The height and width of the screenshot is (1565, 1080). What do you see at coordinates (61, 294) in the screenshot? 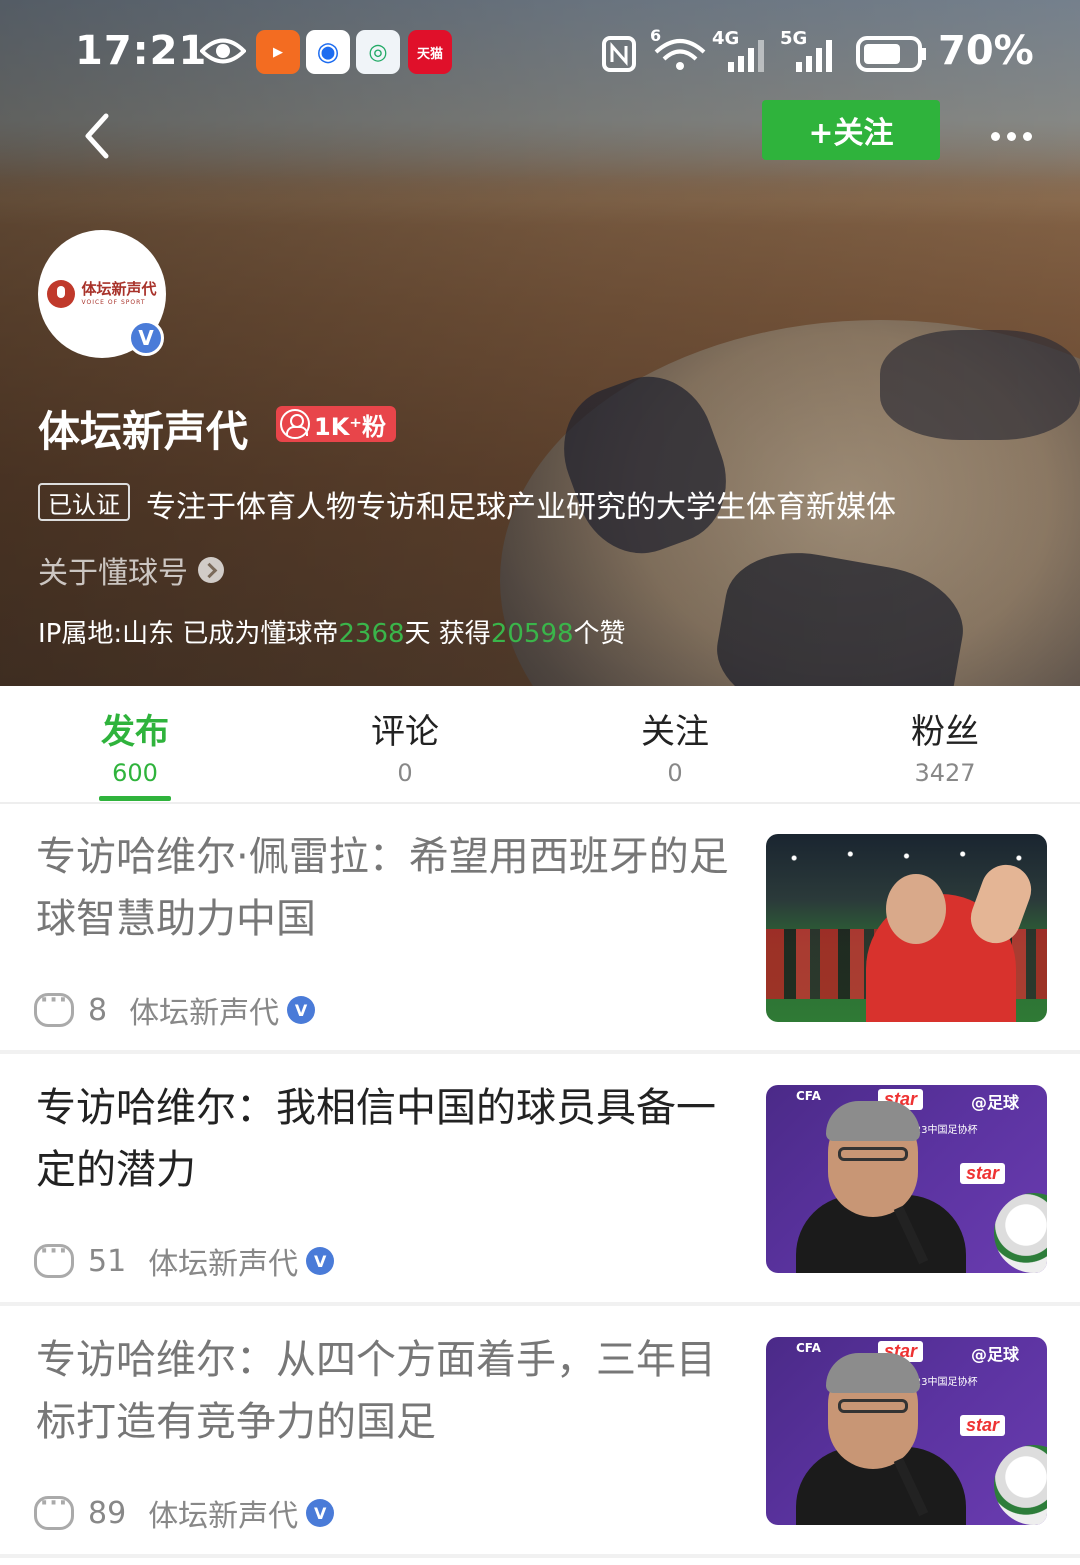
I see `microphone-icon` at bounding box center [61, 294].